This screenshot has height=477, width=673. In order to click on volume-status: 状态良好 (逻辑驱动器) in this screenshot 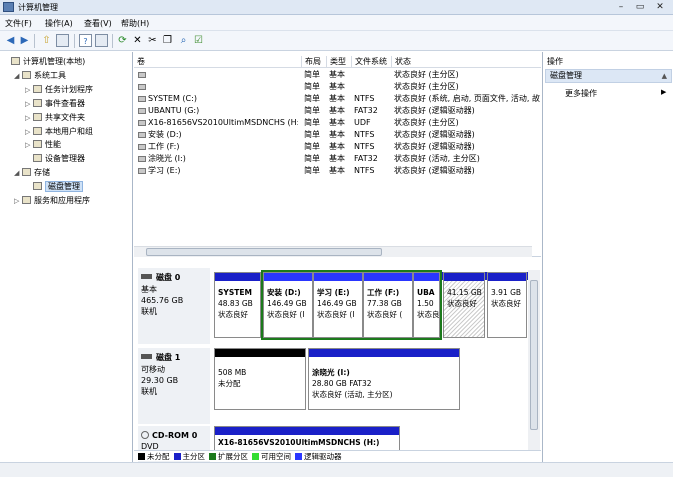, I will do `click(434, 134)`.